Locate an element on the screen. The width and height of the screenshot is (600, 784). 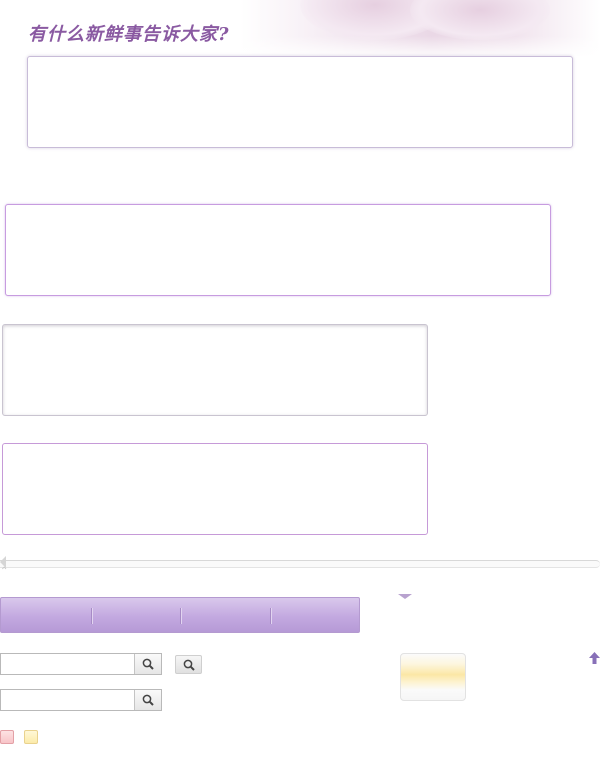
divider-bar is located at coordinates (300, 564).